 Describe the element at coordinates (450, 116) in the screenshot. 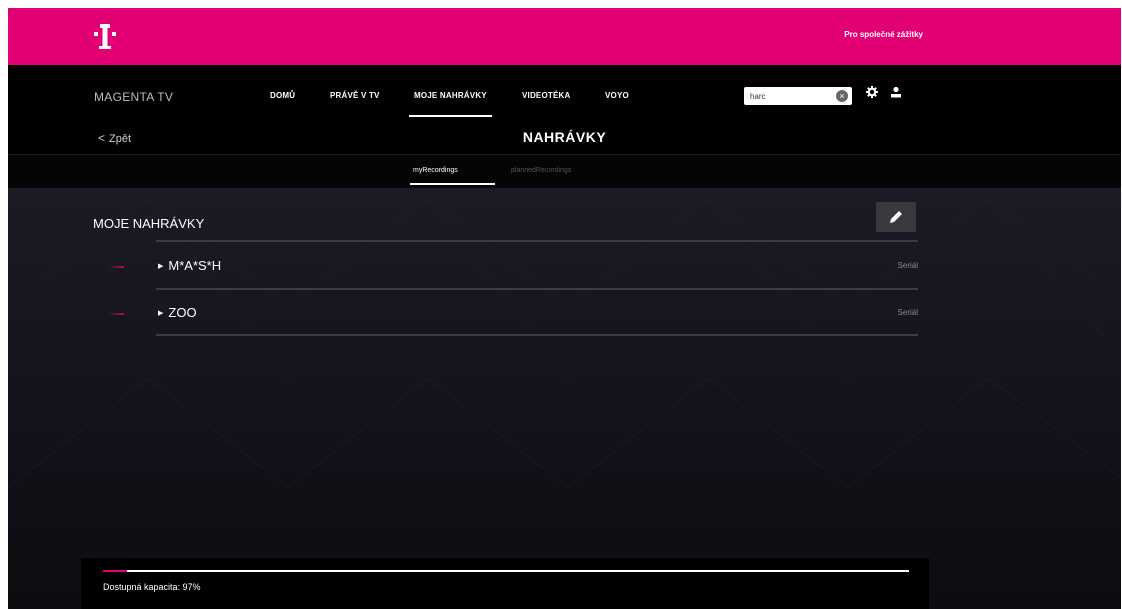

I see `active-nav-indicator` at that location.